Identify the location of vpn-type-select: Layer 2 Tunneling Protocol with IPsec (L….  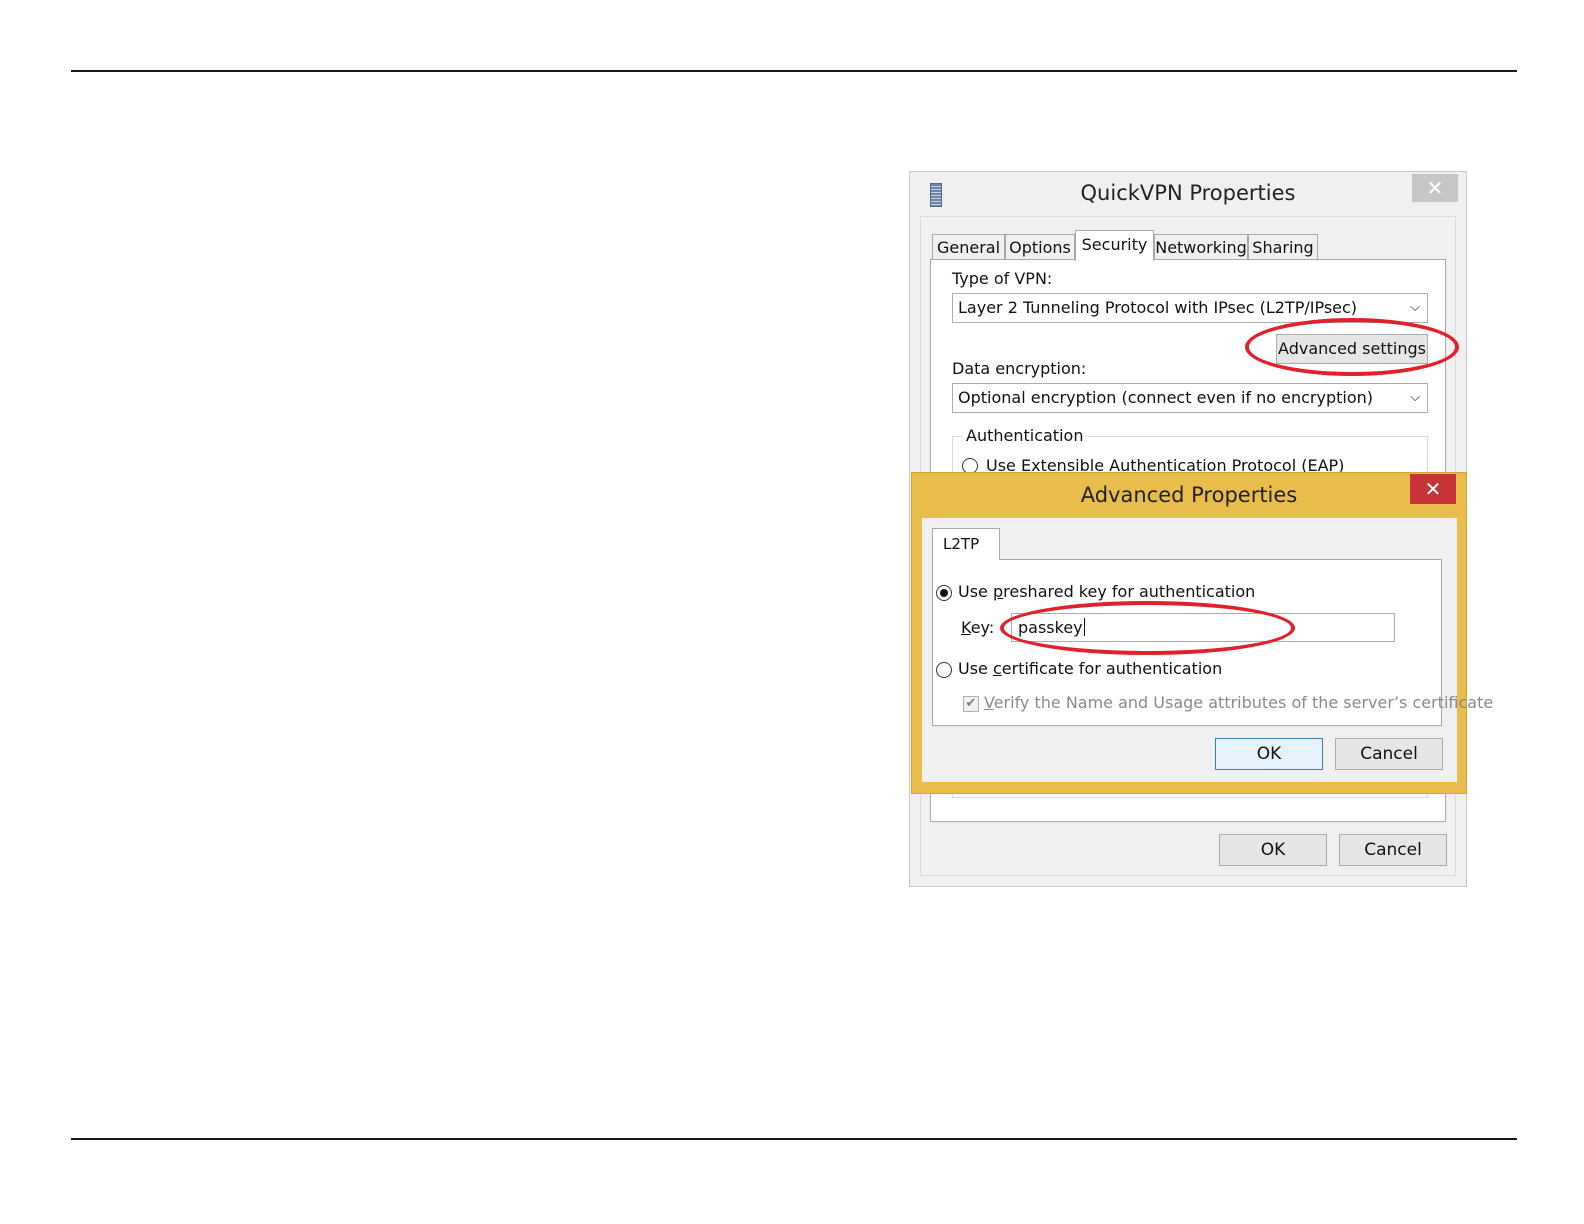
(1190, 308).